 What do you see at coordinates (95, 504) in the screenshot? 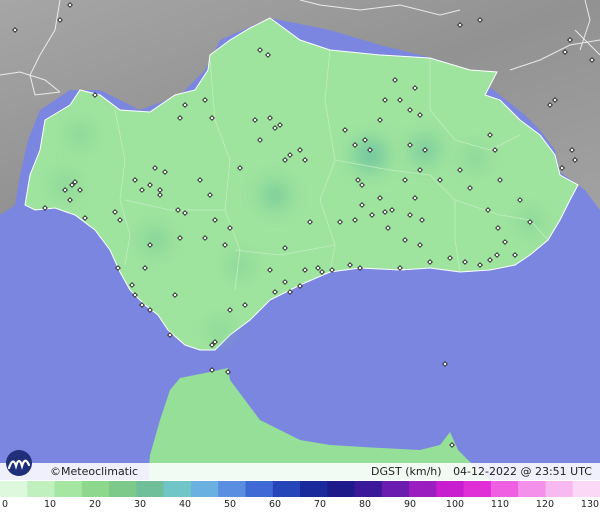
I see `color-scale-tick-label: 20` at bounding box center [95, 504].